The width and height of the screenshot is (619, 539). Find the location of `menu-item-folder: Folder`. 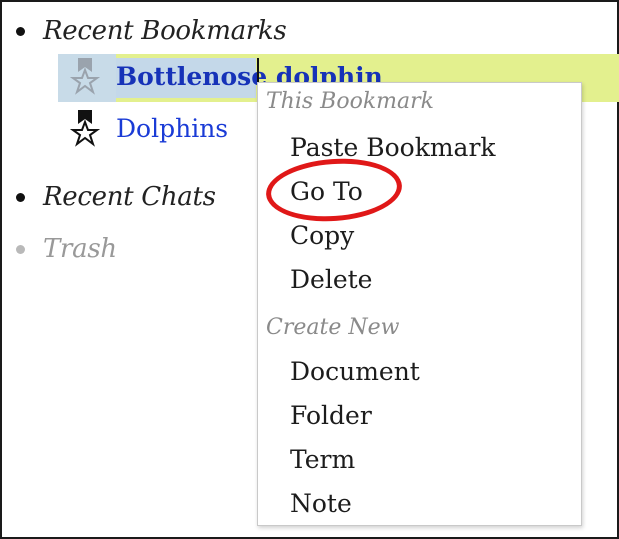

menu-item-folder: Folder is located at coordinates (331, 415).